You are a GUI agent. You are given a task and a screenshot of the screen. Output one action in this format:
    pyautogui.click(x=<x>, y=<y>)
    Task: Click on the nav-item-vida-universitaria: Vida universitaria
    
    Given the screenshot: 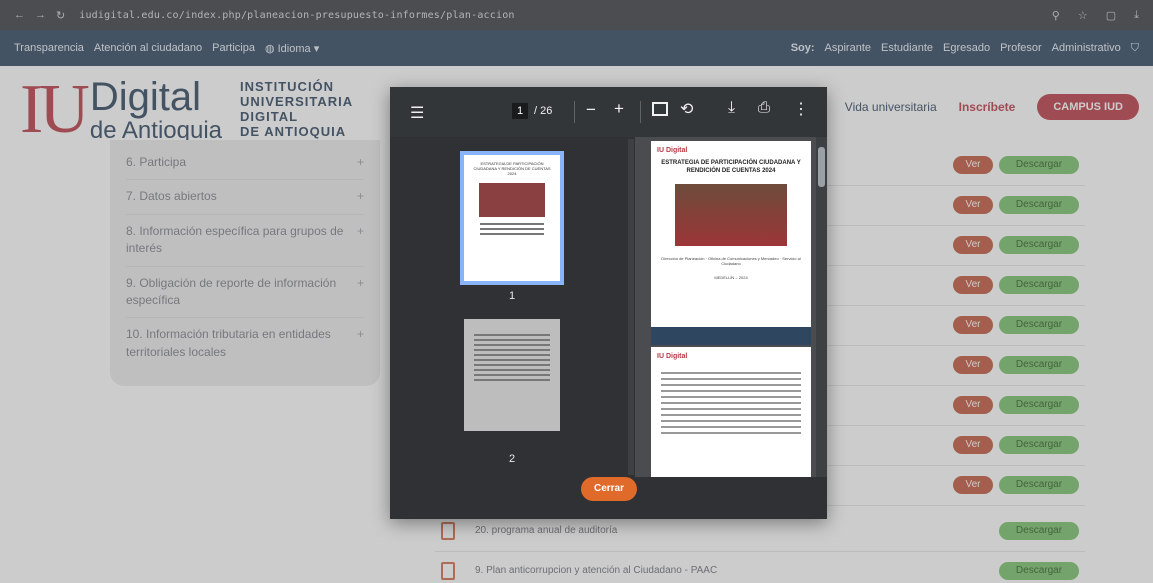 What is the action you would take?
    pyautogui.click(x=891, y=107)
    